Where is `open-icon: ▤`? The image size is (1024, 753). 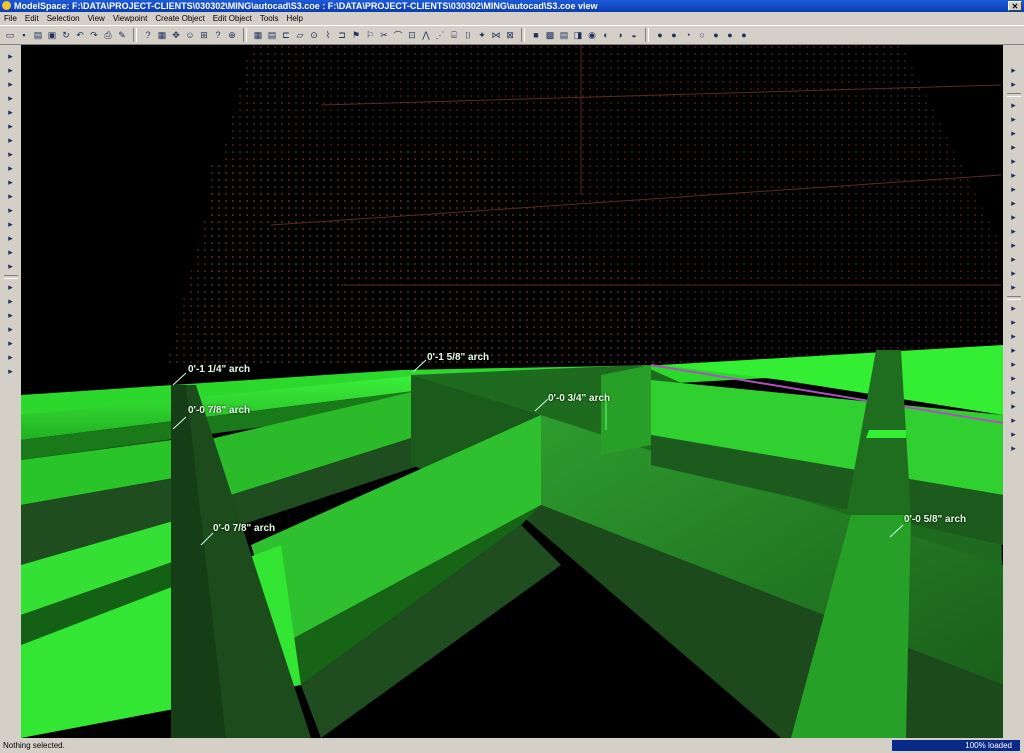
open-icon: ▤ is located at coordinates (38, 35).